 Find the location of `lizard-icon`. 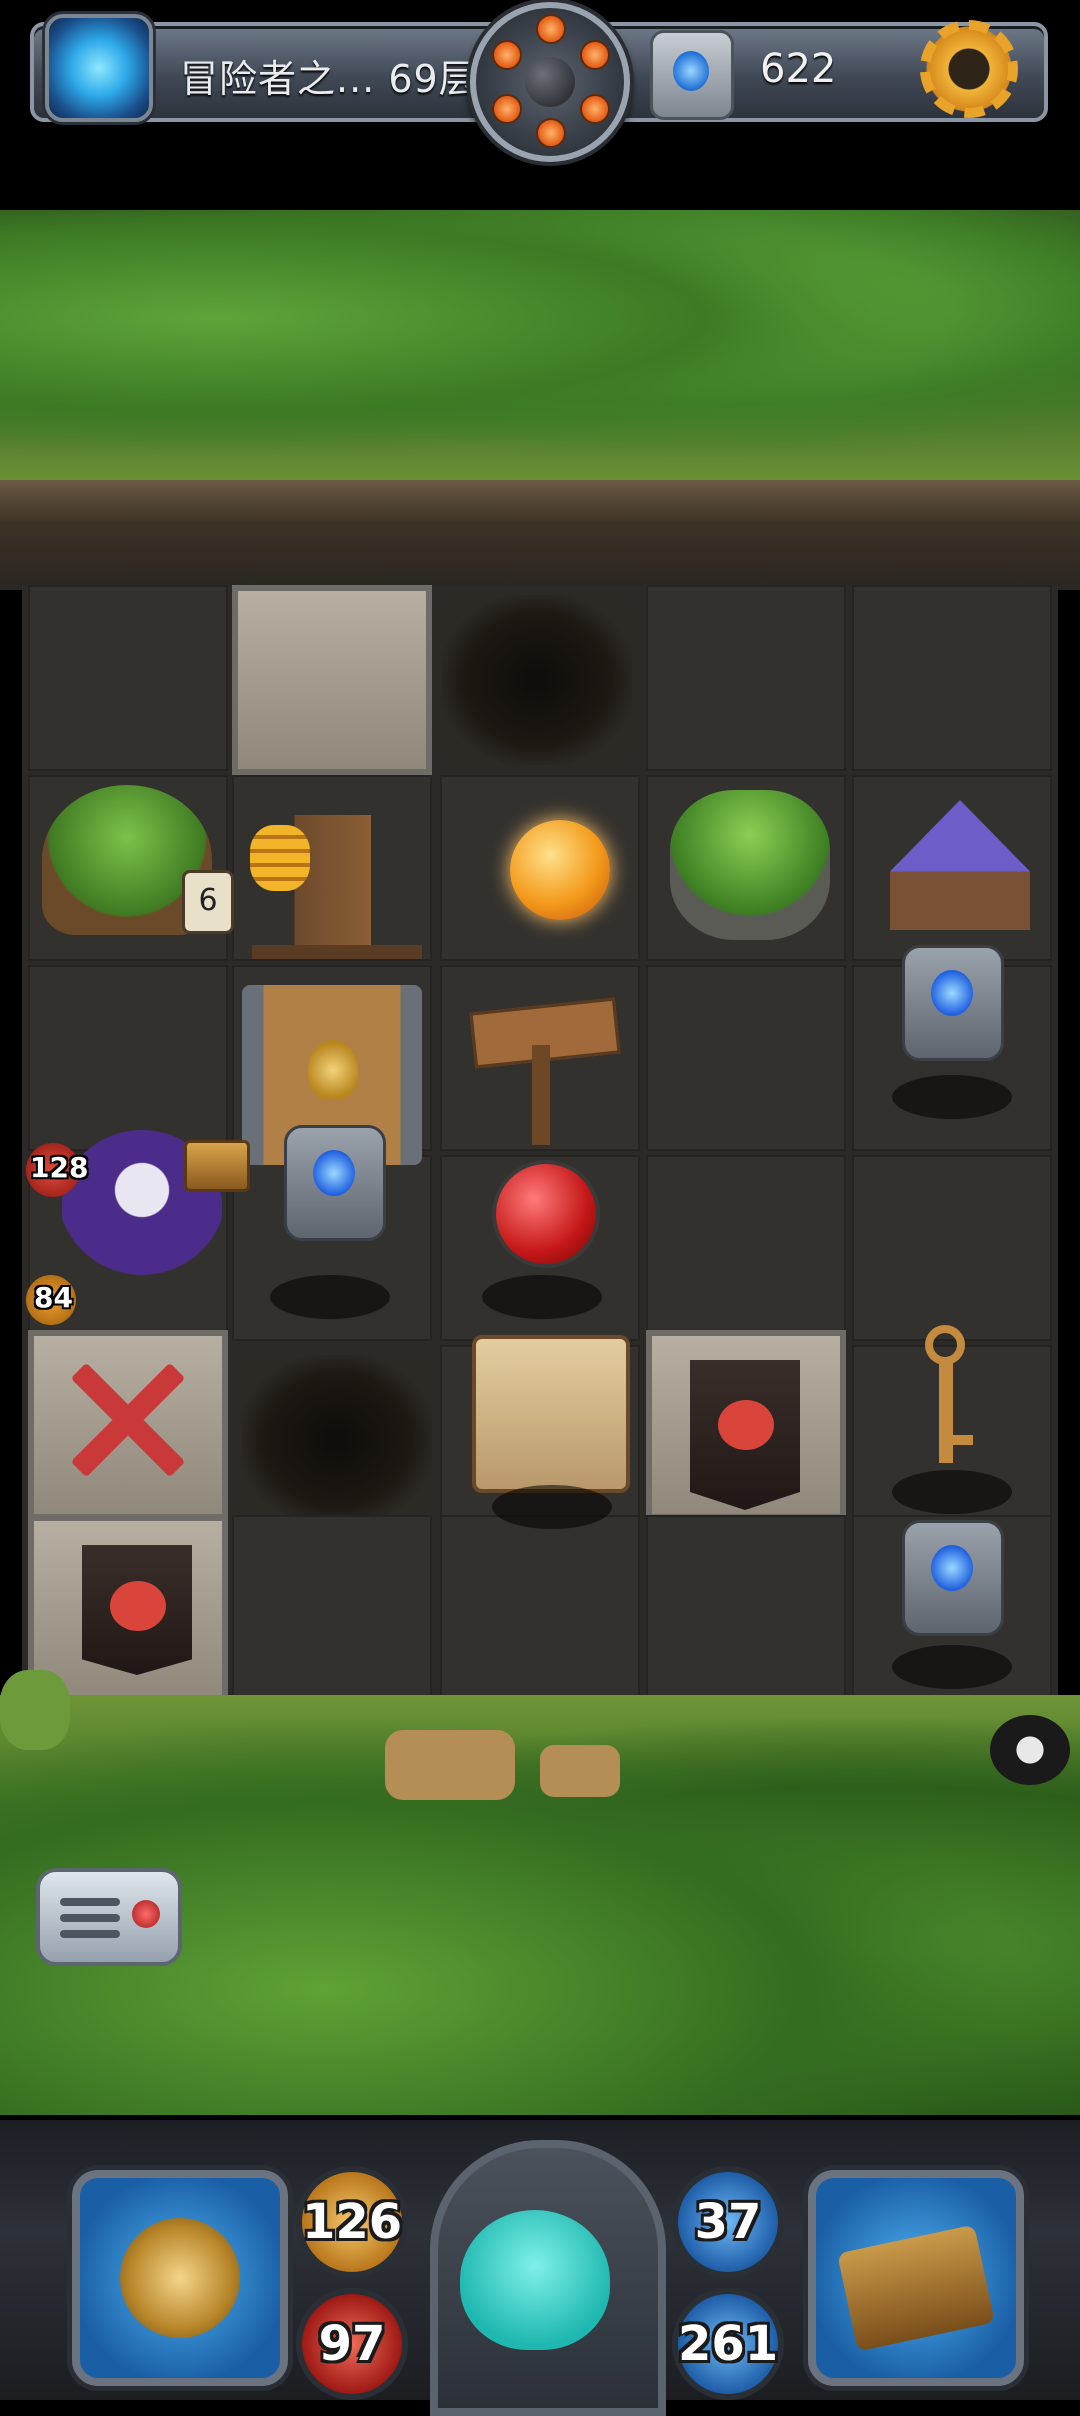

lizard-icon is located at coordinates (35, 1710).